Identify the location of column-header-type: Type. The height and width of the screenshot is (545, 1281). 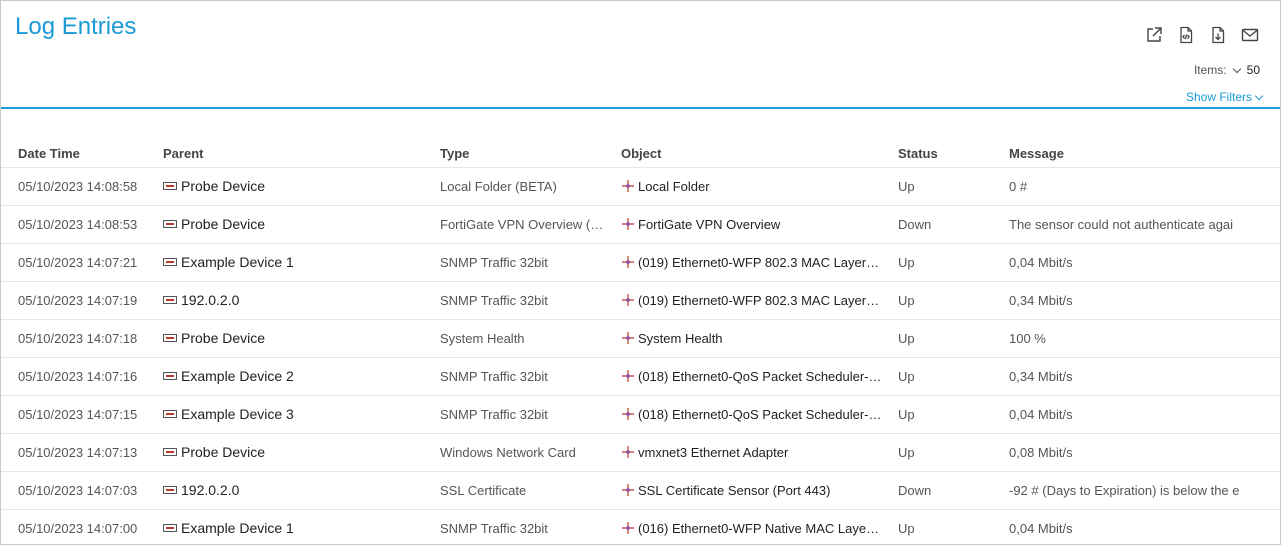
(530, 152).